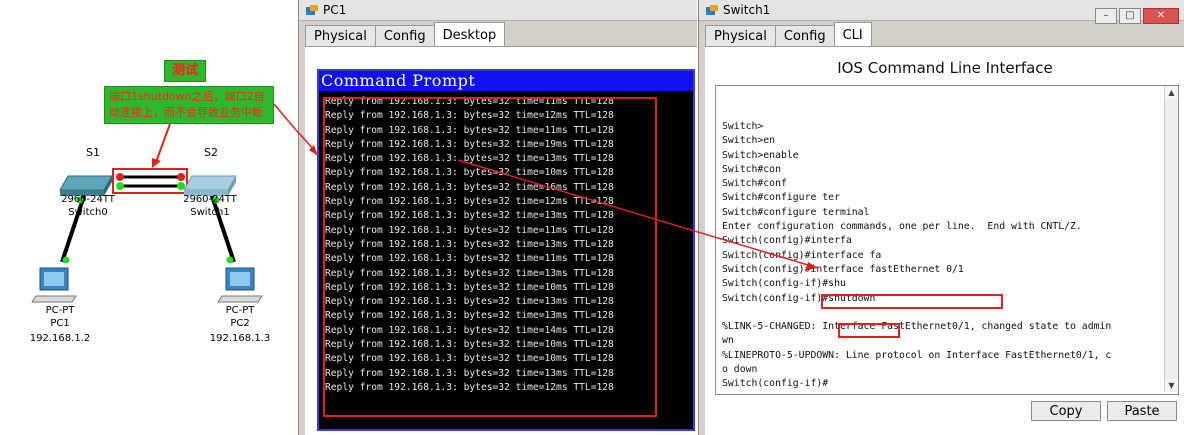  I want to click on cli-line: Switch>enable, so click(760, 155).